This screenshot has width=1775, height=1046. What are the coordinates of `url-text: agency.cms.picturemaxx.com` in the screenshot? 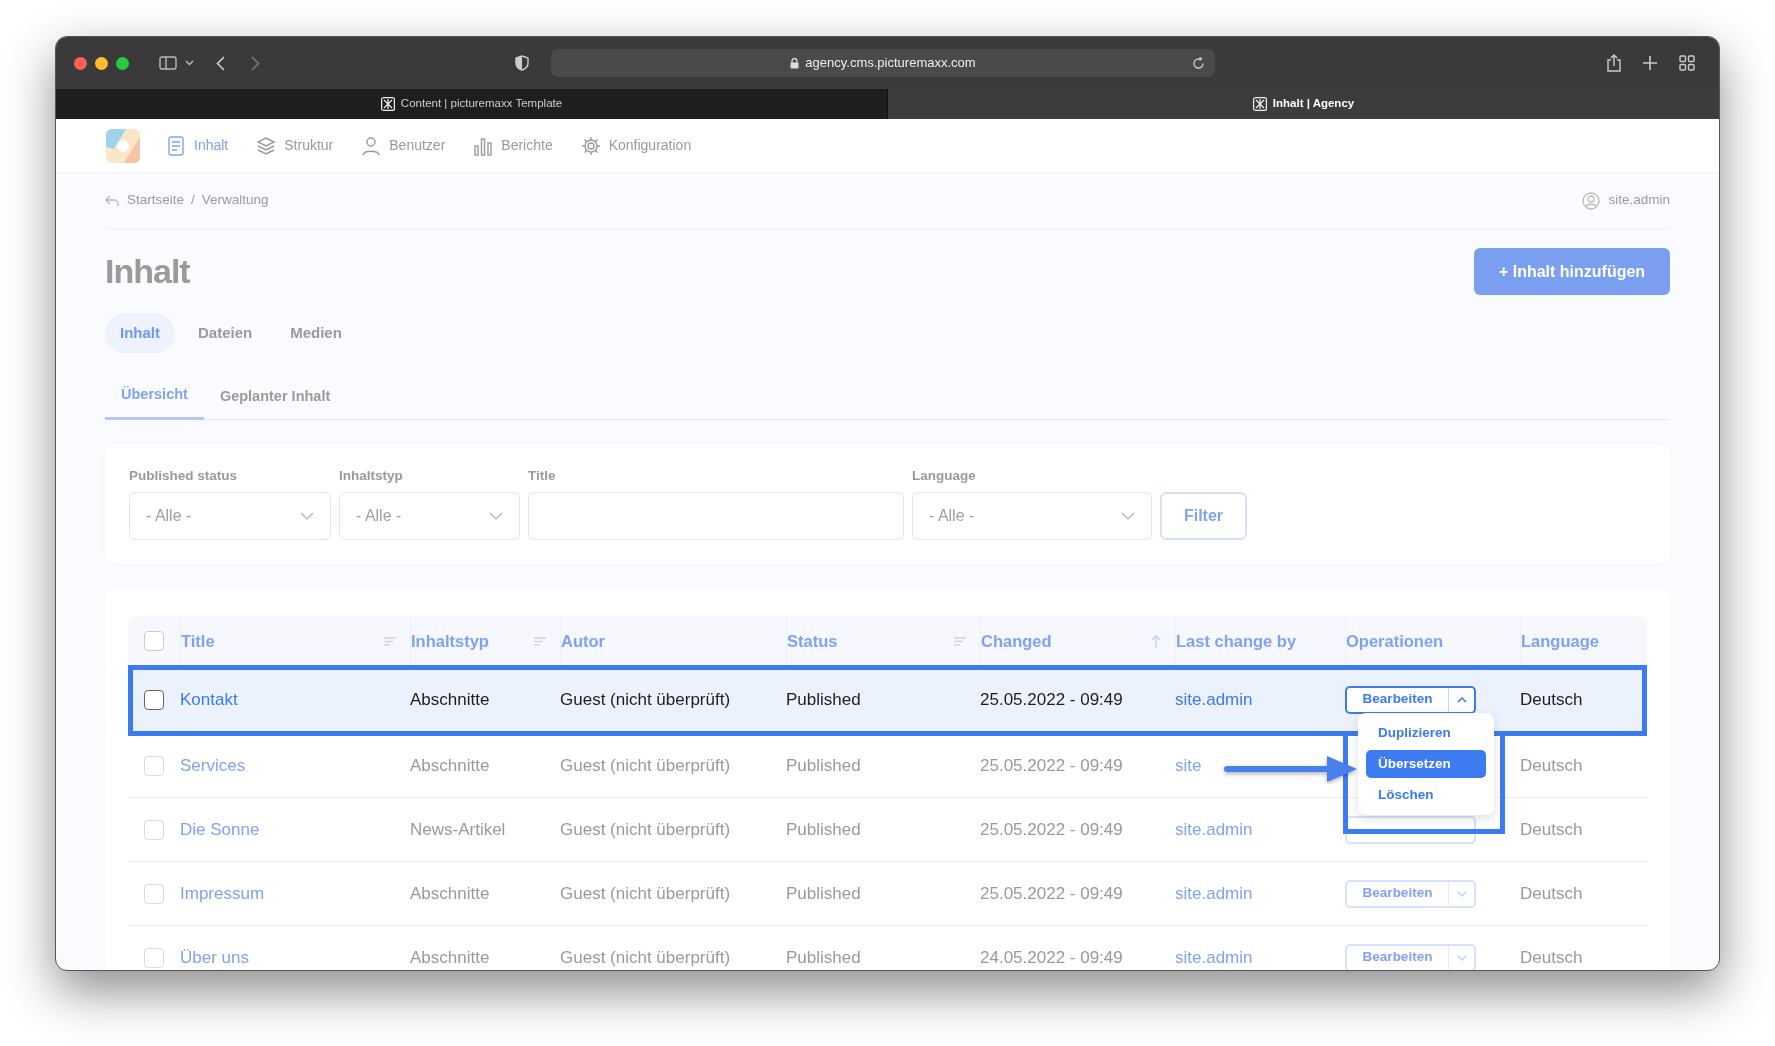 It's located at (890, 63).